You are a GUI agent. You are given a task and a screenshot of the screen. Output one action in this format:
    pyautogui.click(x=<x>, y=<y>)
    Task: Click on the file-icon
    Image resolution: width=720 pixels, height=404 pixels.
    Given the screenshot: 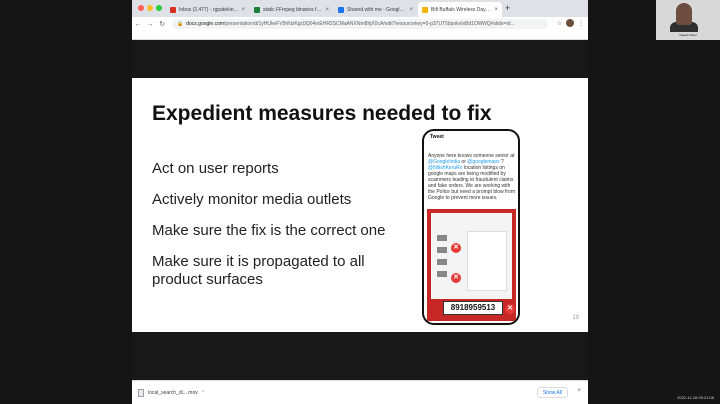 What is the action you would take?
    pyautogui.click(x=141, y=393)
    